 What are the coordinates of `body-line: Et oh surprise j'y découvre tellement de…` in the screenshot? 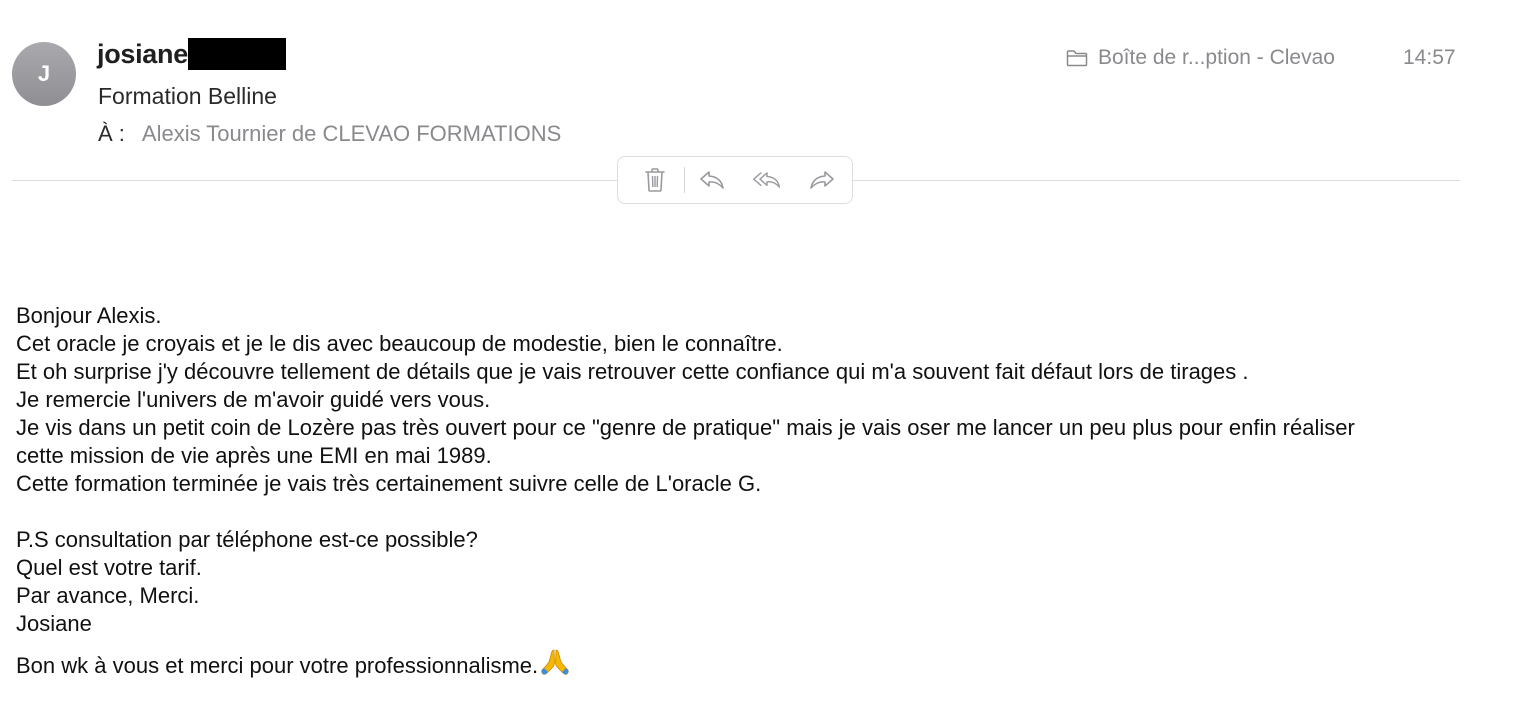 It's located at (632, 371).